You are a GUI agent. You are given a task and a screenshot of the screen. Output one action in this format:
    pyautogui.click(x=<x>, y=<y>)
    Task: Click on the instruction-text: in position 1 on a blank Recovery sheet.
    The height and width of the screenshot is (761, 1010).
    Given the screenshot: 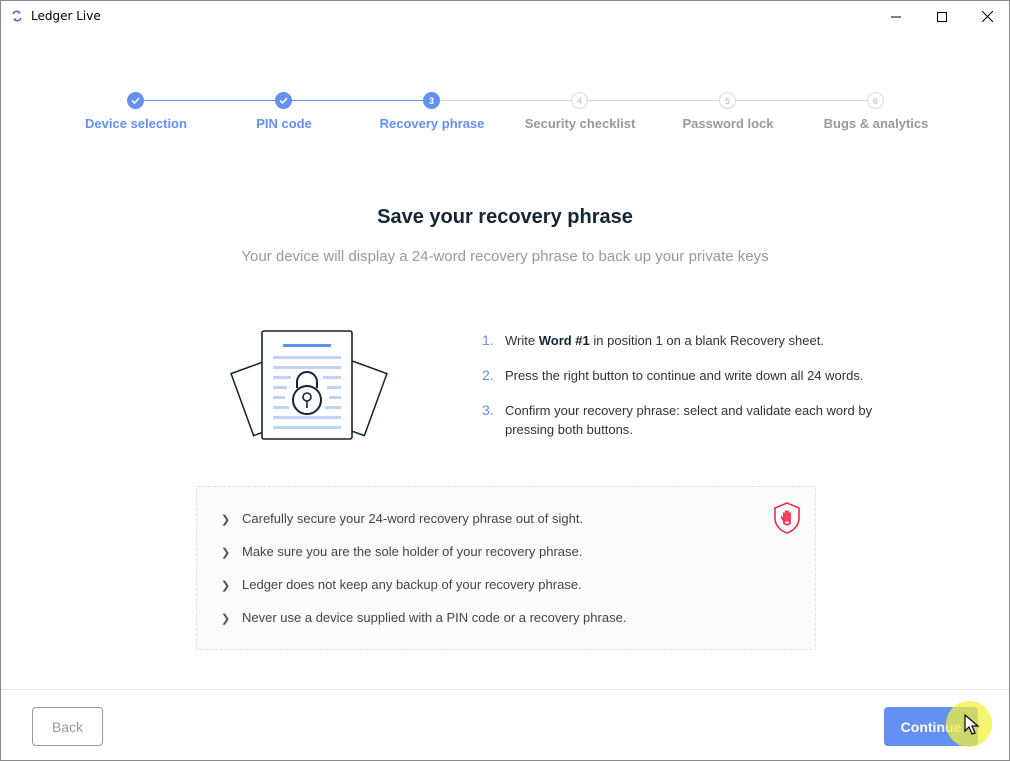 What is the action you would take?
    pyautogui.click(x=706, y=340)
    